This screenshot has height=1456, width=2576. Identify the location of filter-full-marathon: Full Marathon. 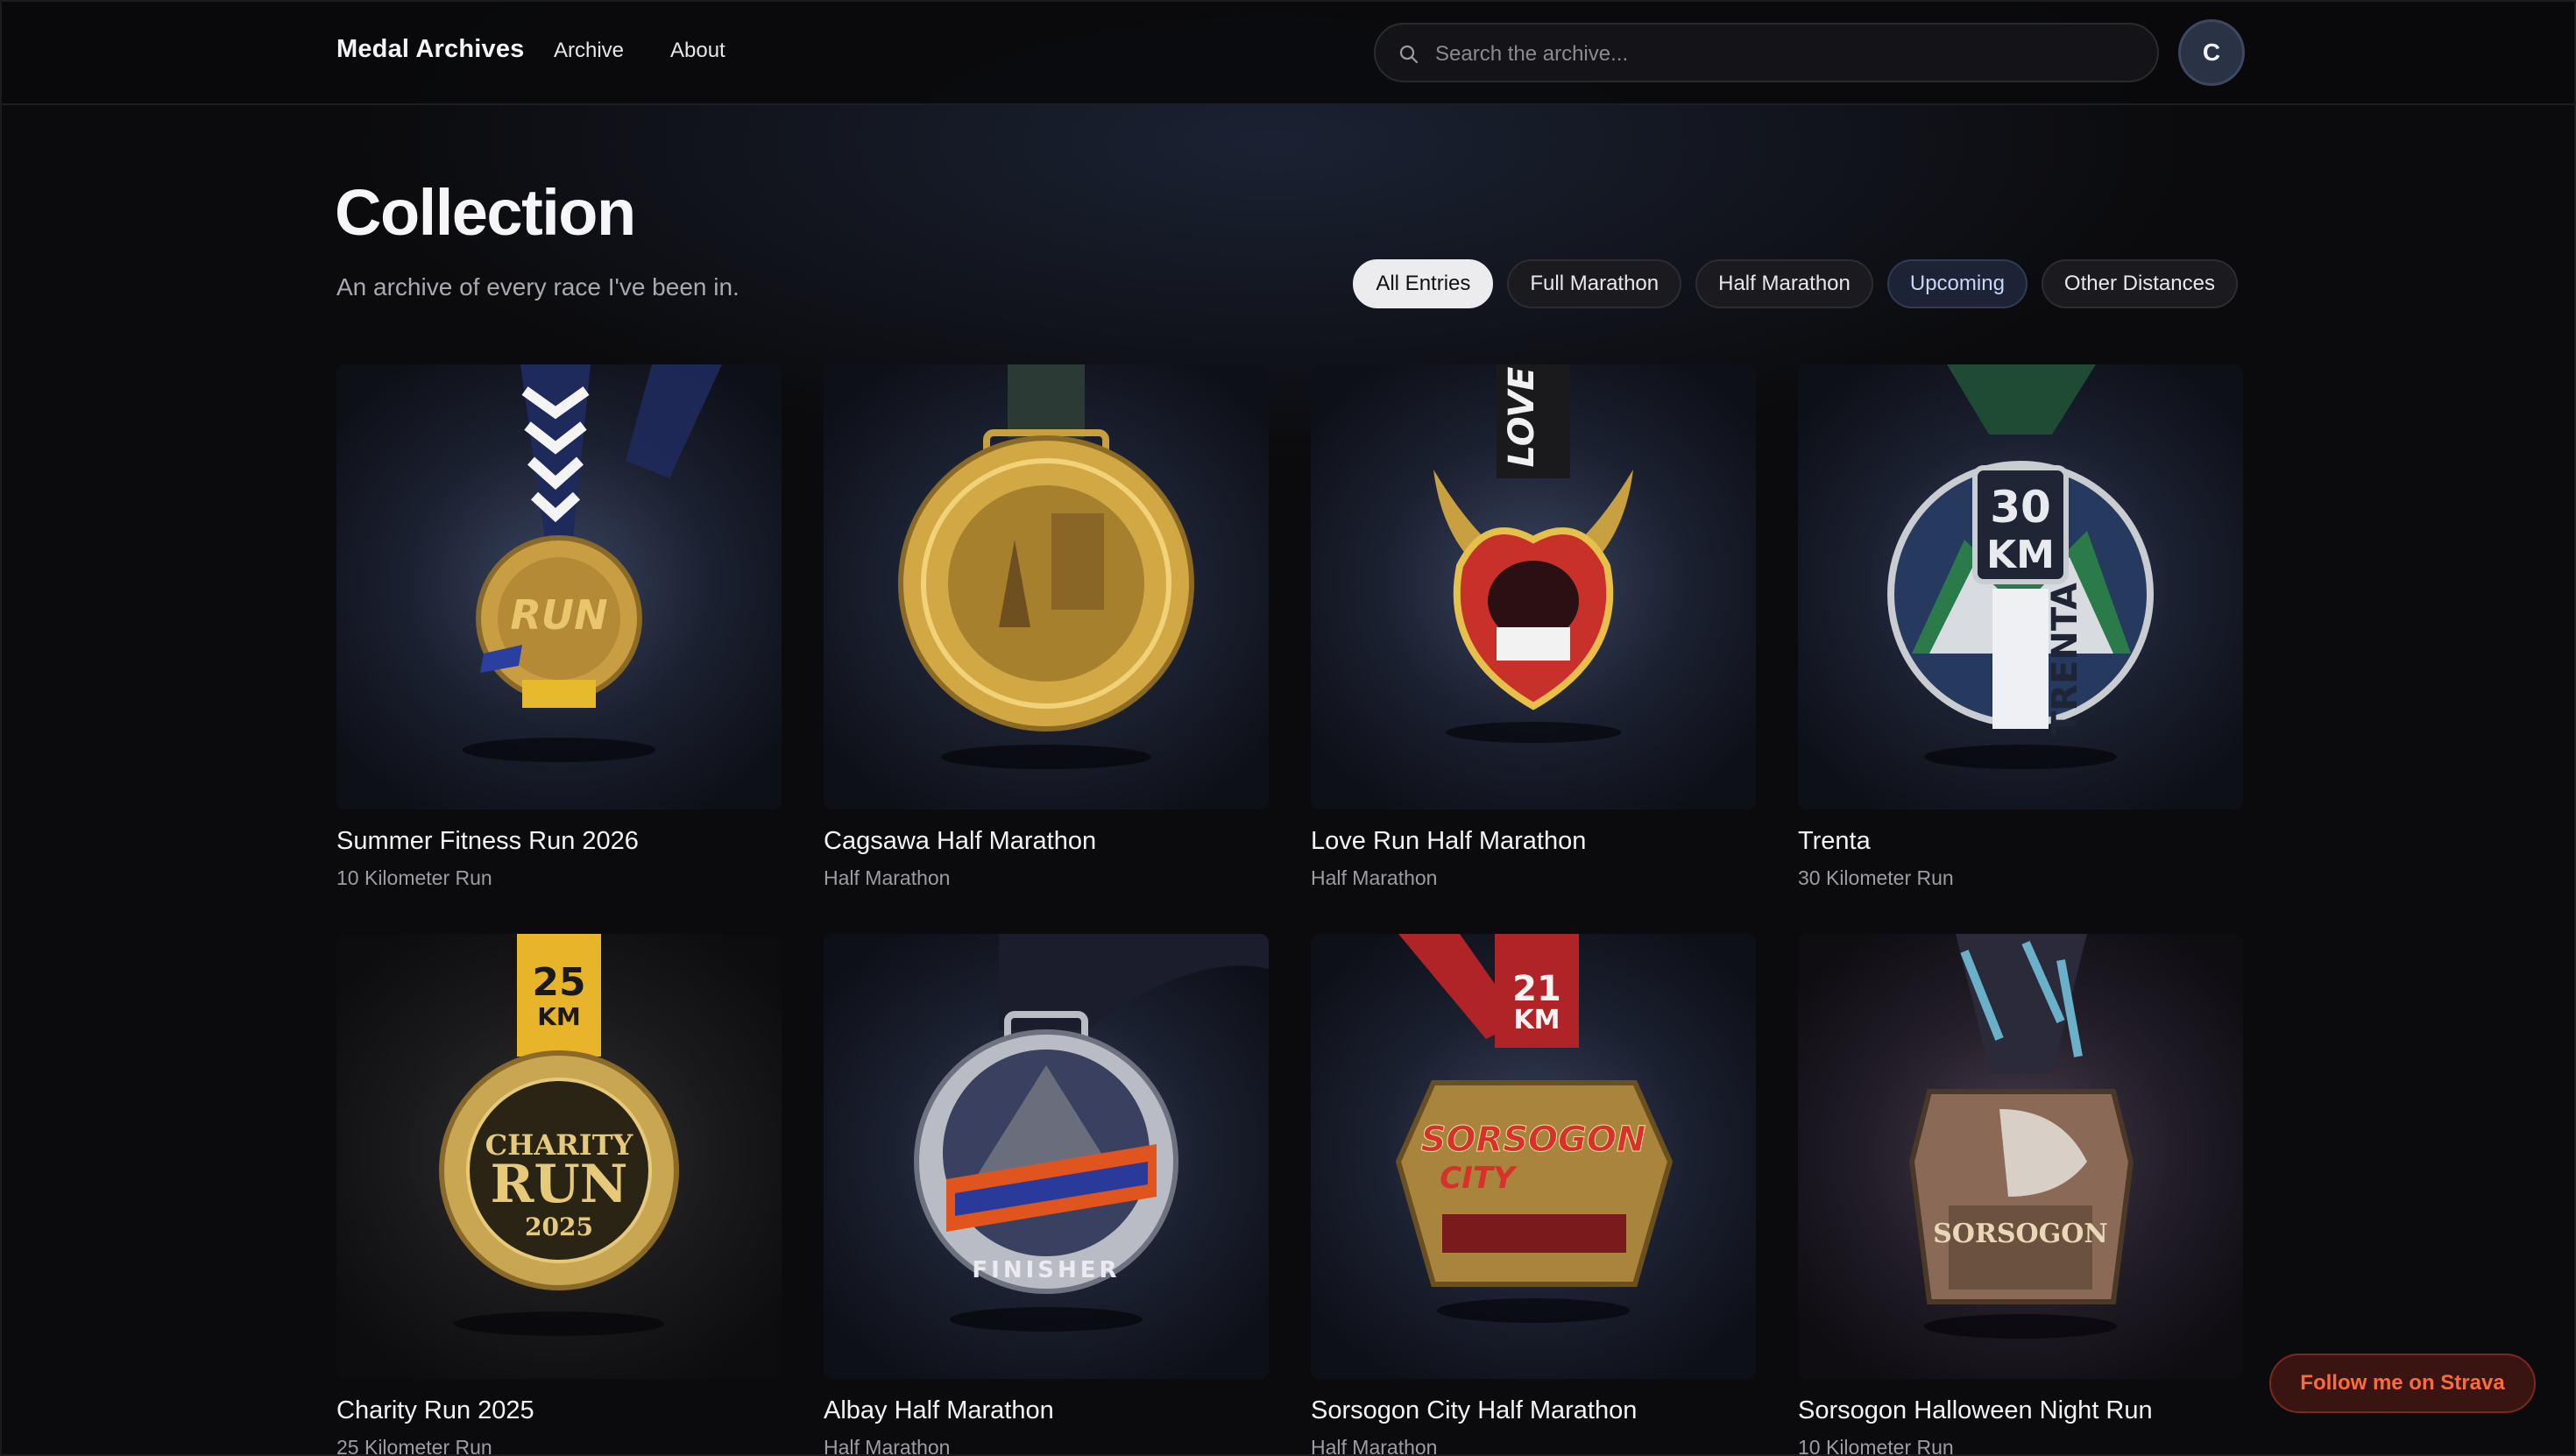
(1594, 283).